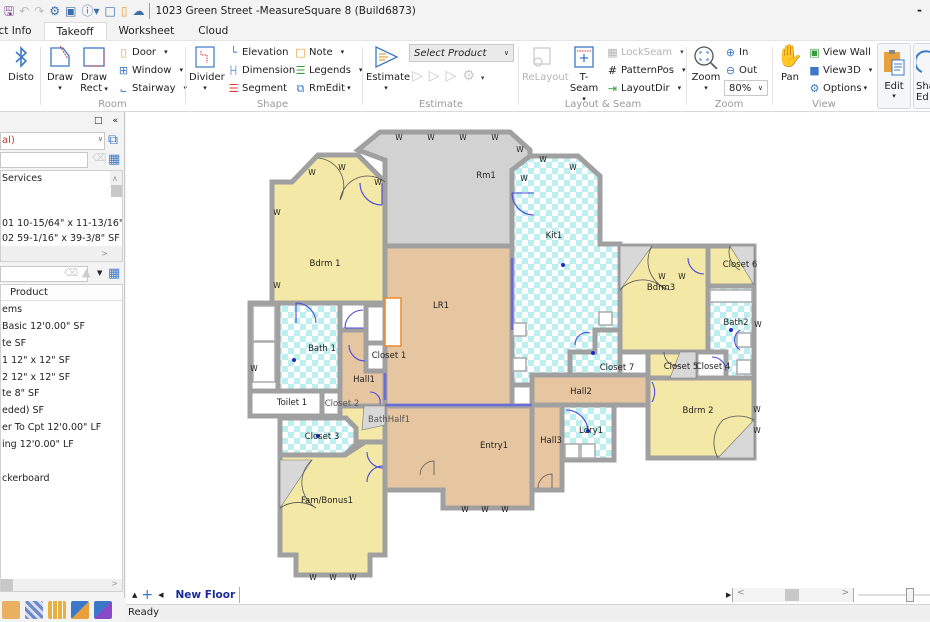  Describe the element at coordinates (61, 326) in the screenshot. I see `table-row: Basic 12'0.00" SF` at that location.